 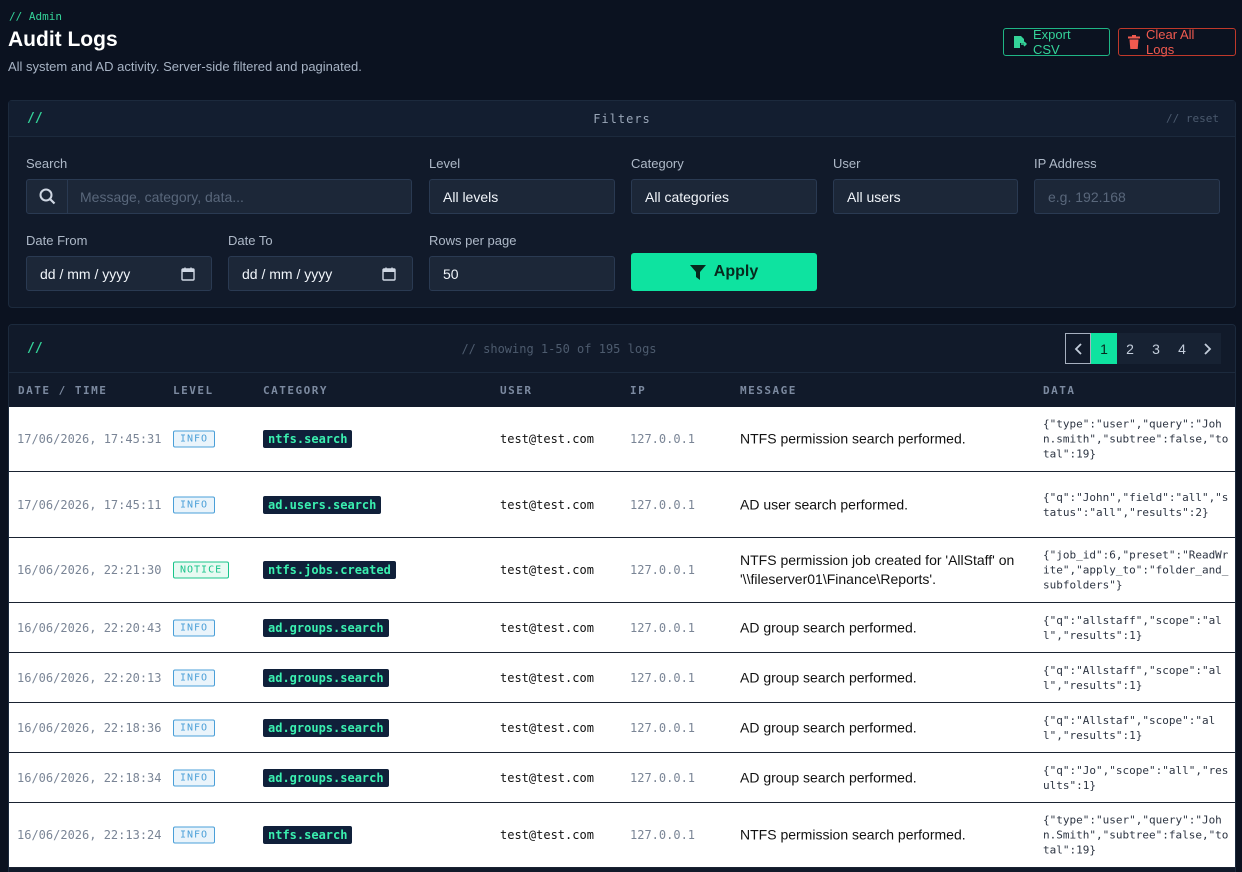 I want to click on trash-icon, so click(x=1134, y=42).